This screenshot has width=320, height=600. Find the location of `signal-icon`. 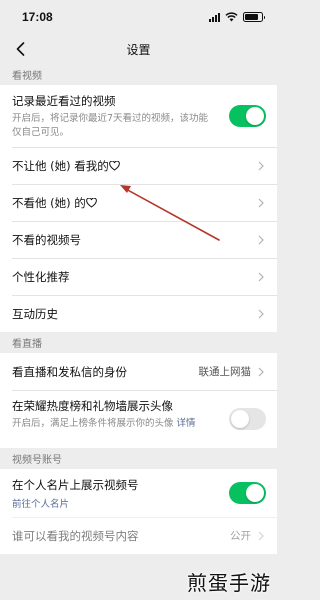

signal-icon is located at coordinates (214, 17).